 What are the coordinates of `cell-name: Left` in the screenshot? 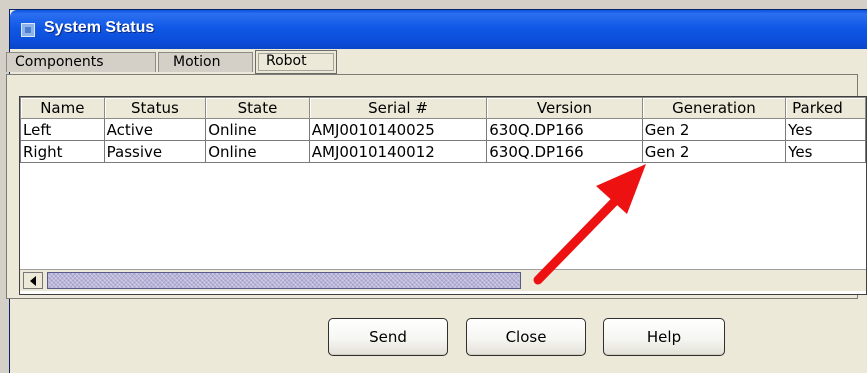 It's located at (62, 129).